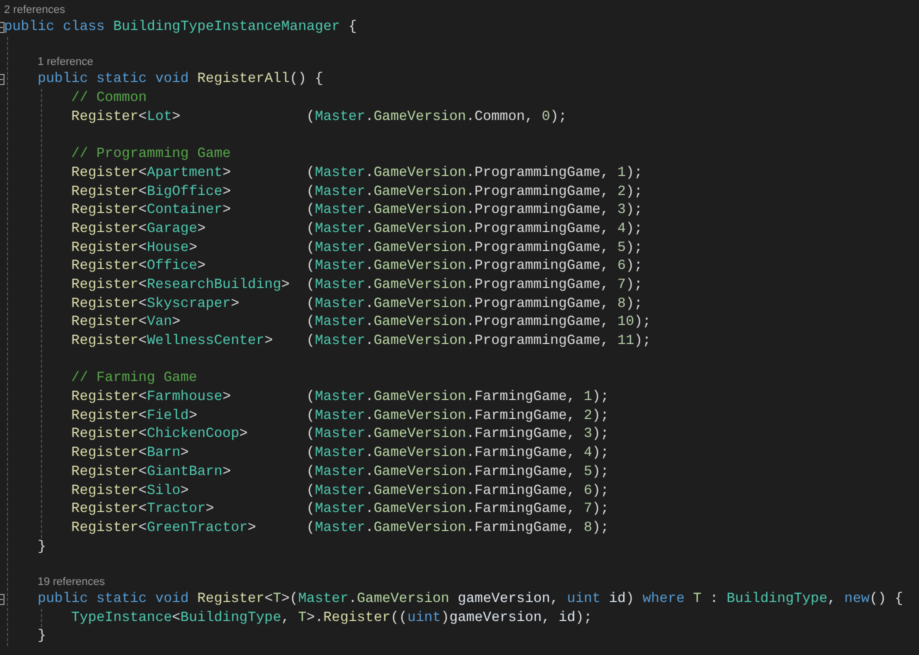 This screenshot has height=655, width=919. Describe the element at coordinates (66, 62) in the screenshot. I see `references-link: 1 reference` at that location.